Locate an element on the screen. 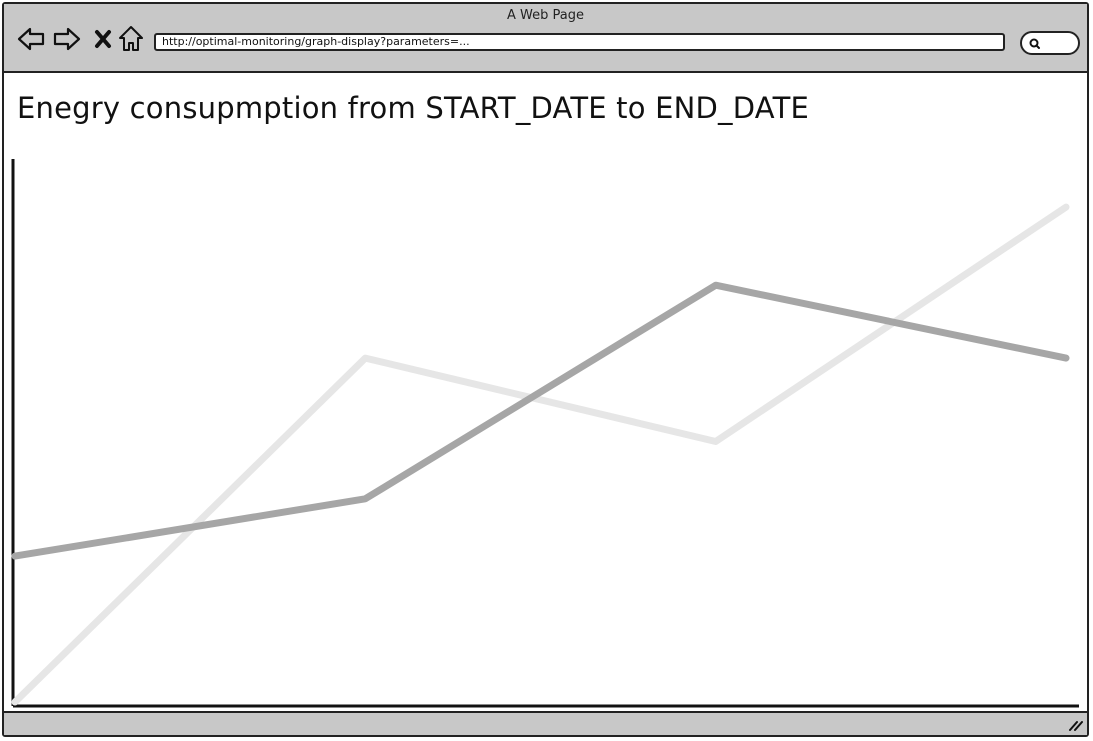 The height and width of the screenshot is (741, 1093). arrow-right-icon is located at coordinates (67, 39).